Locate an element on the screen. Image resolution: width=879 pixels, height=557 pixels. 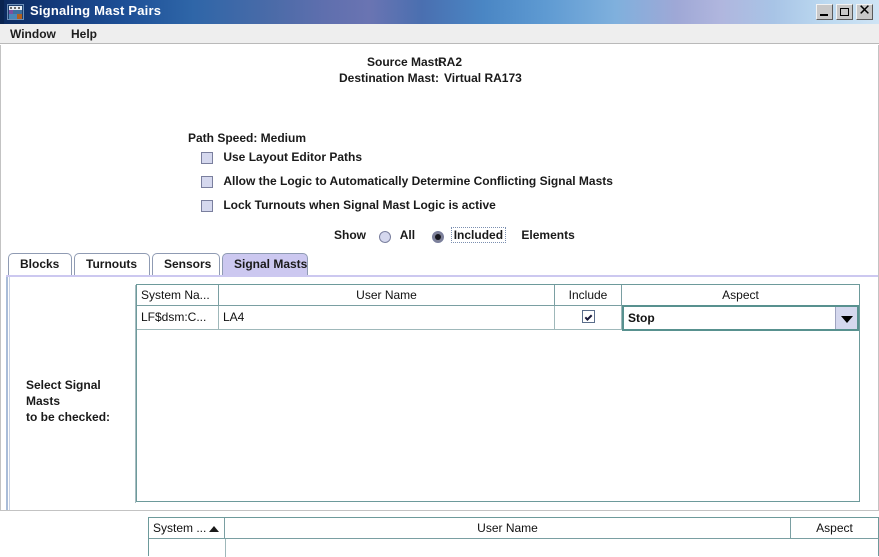
sort-ascending-icon is located at coordinates (214, 529).